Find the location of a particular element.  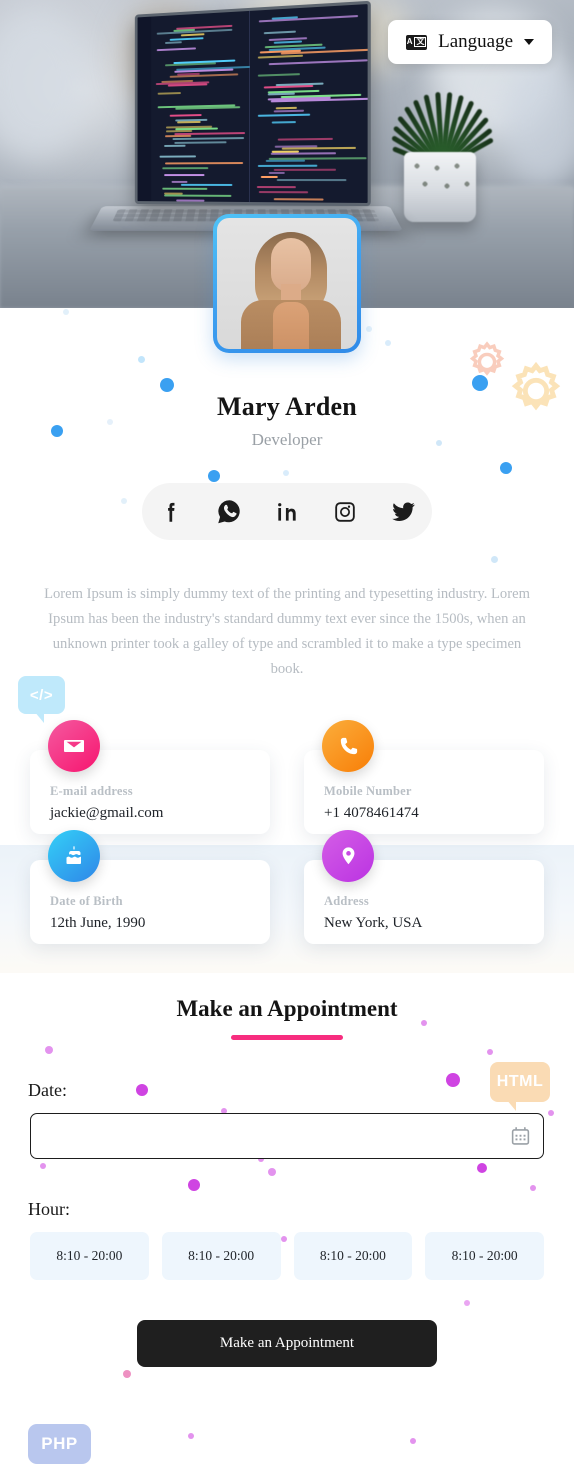

laptop-screen is located at coordinates (252, 103).